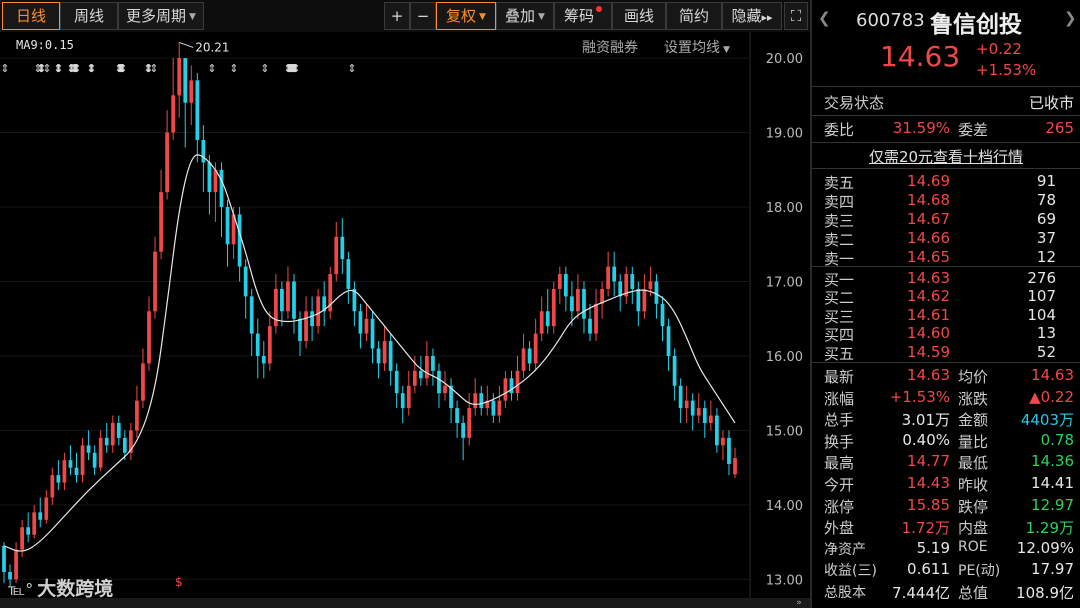 This screenshot has width=1080, height=608. What do you see at coordinates (397, 16) in the screenshot?
I see `zoom-in-button: +` at bounding box center [397, 16].